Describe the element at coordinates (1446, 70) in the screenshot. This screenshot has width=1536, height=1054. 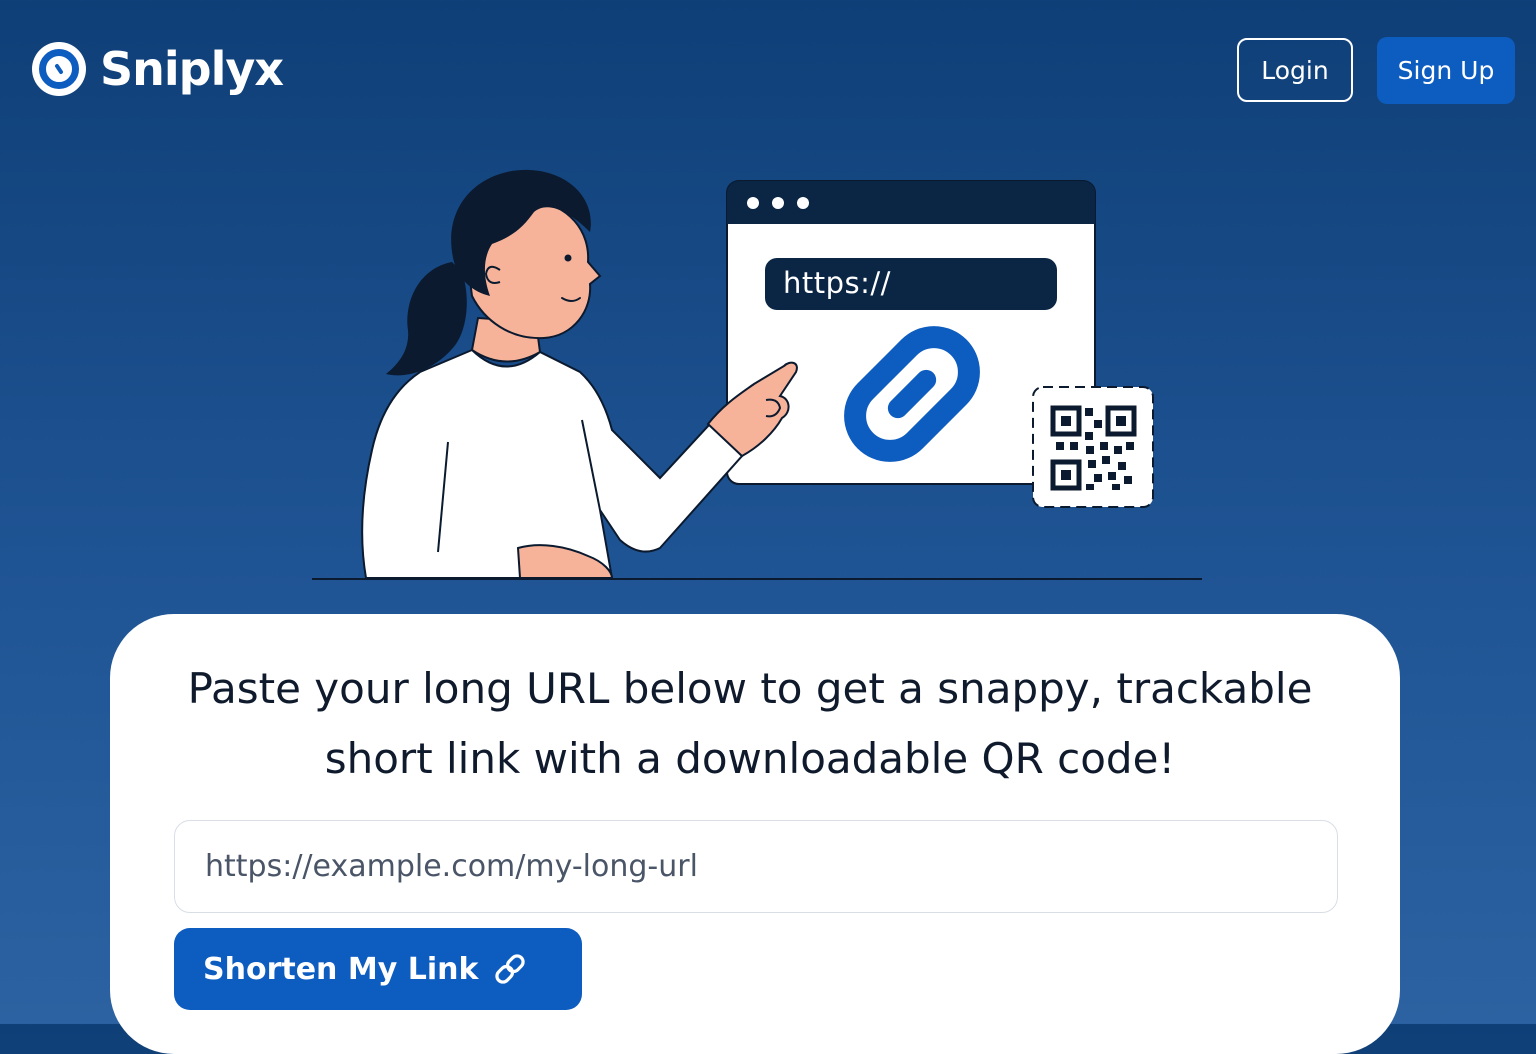
I see `signup-button: Sign Up` at that location.